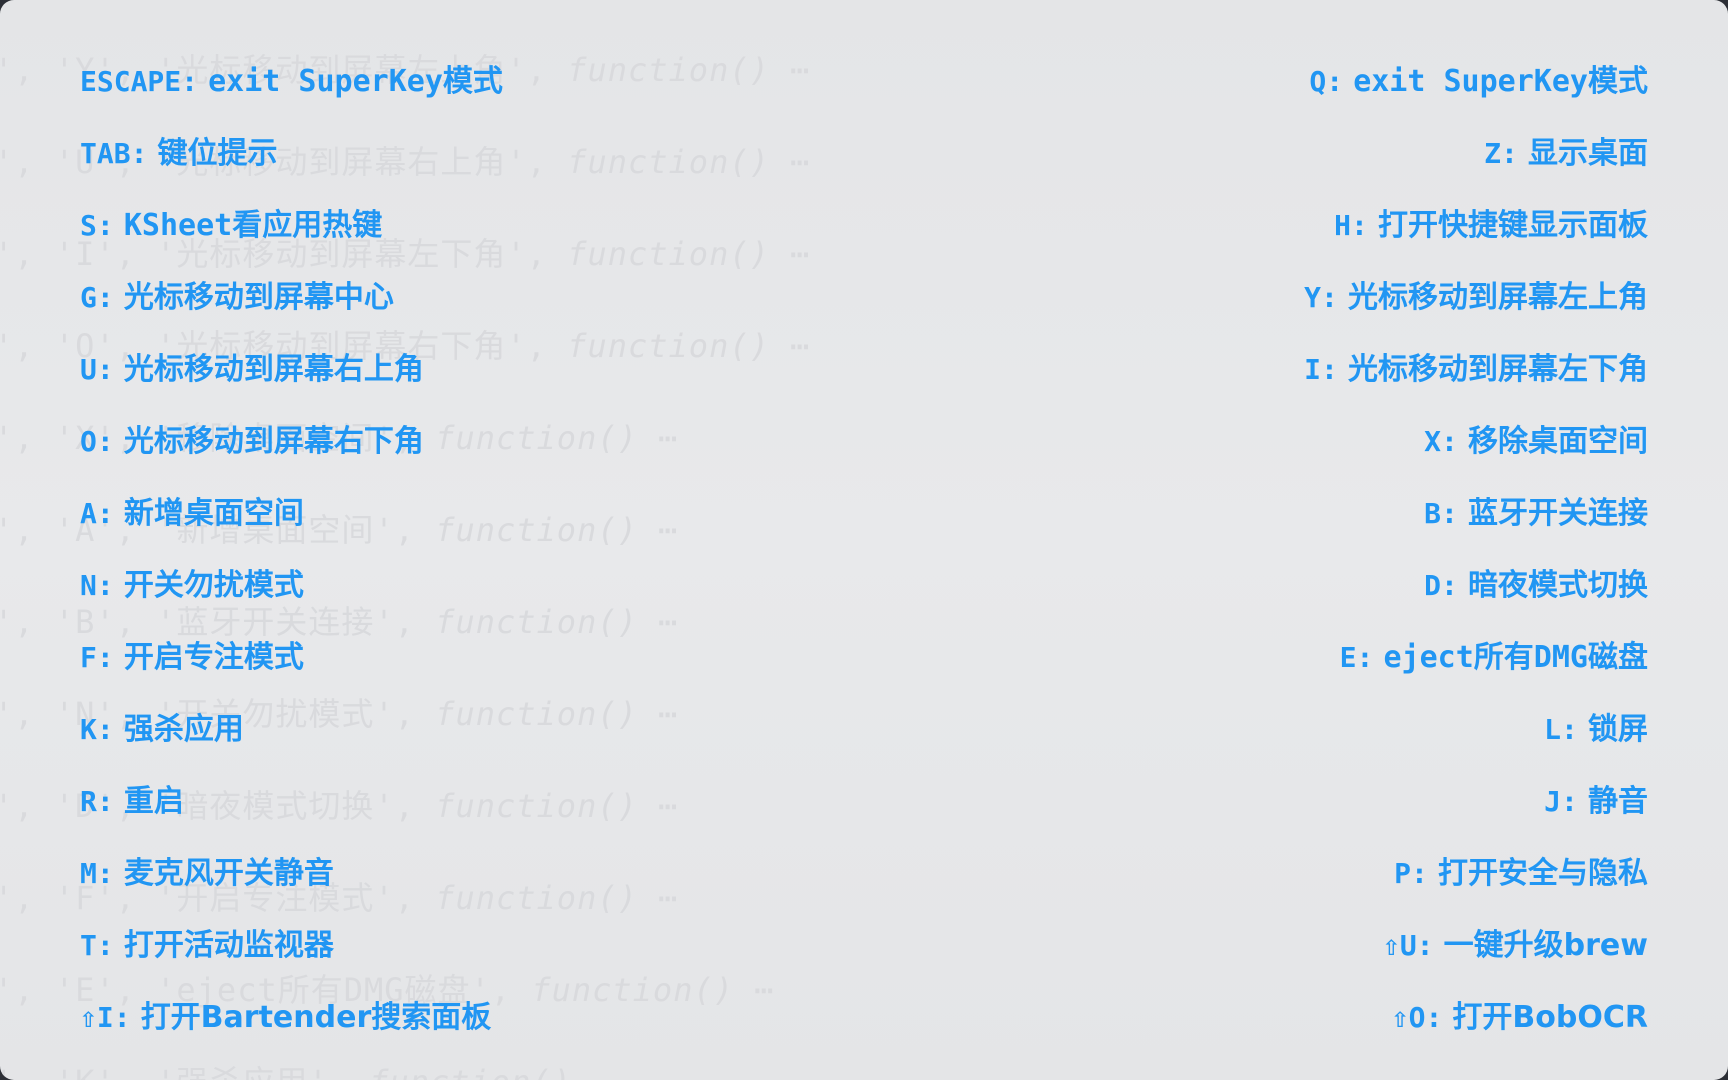  What do you see at coordinates (105, 1017) in the screenshot?
I see `shortcut-key: ⇧I:` at bounding box center [105, 1017].